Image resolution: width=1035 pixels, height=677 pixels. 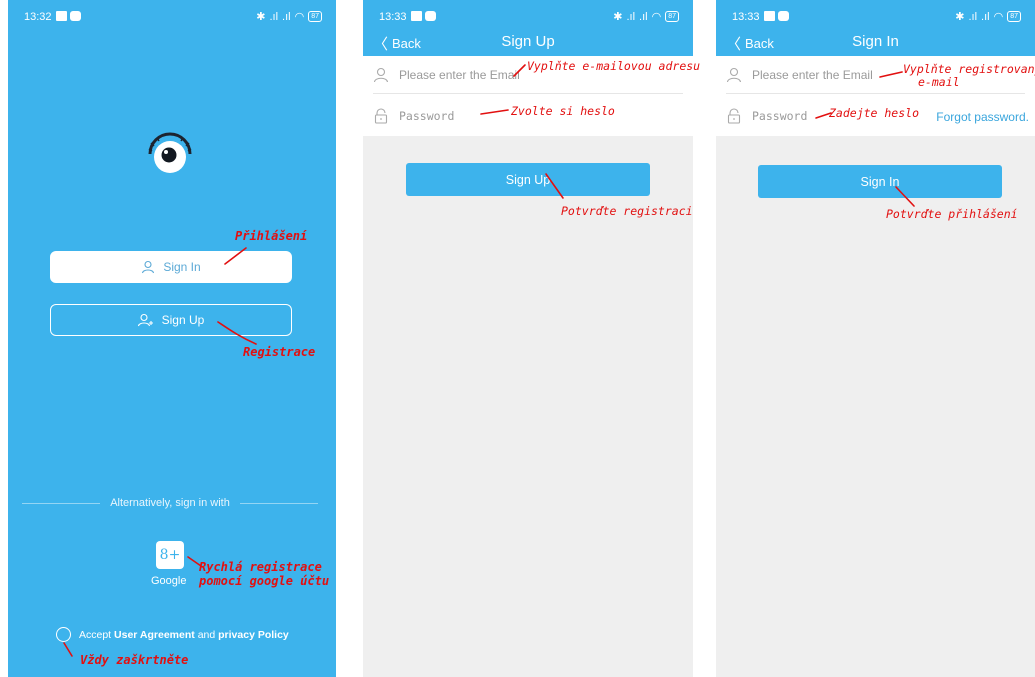 What do you see at coordinates (95, 634) in the screenshot?
I see `agreement-prefix: Accept` at bounding box center [95, 634].